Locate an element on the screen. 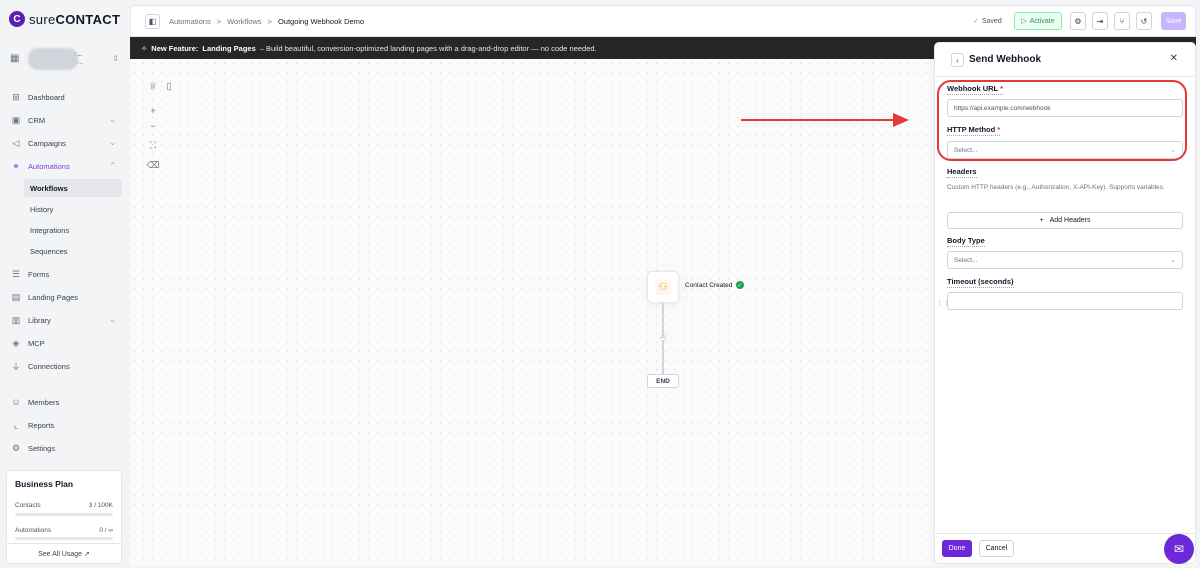 This screenshot has height=568, width=1200. brand-name-sure: sure is located at coordinates (42, 19).